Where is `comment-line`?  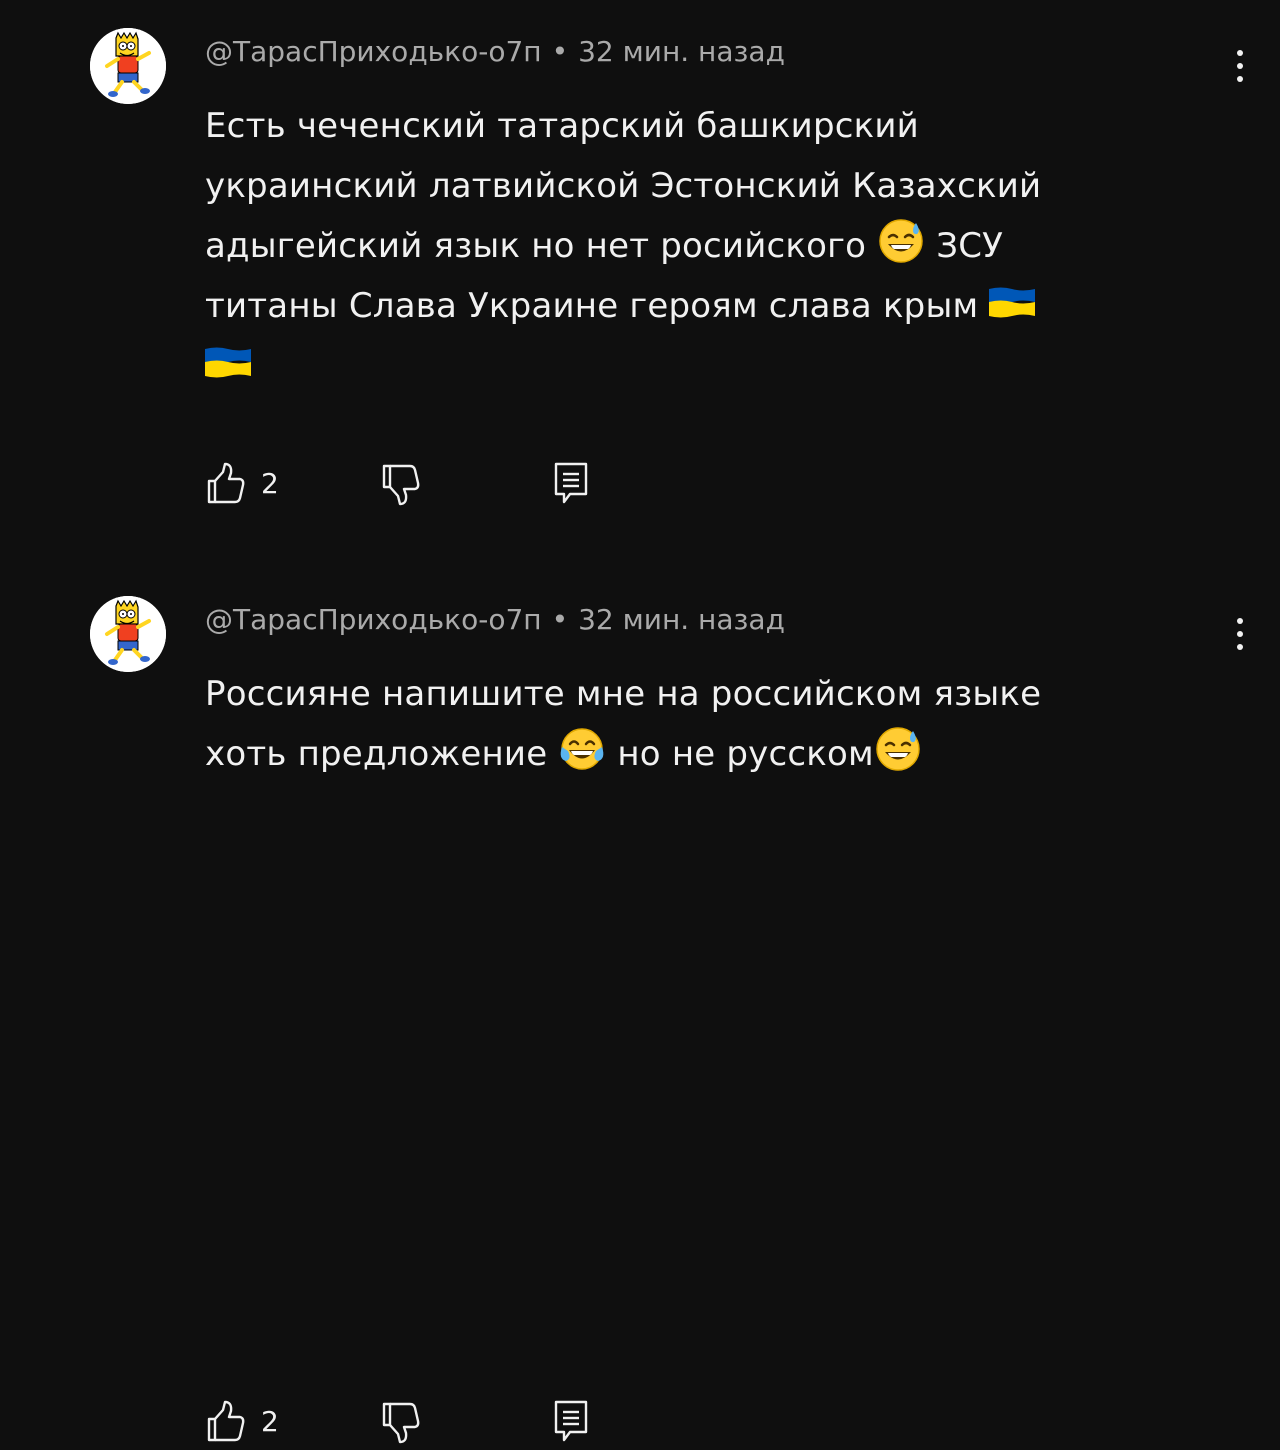 comment-line is located at coordinates (715, 366).